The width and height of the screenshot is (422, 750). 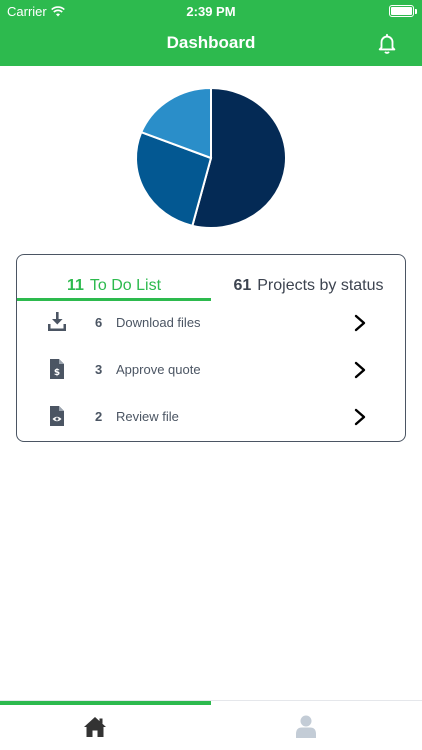 I want to click on status-bar: Carrier 2:39 PM, so click(x=211, y=11).